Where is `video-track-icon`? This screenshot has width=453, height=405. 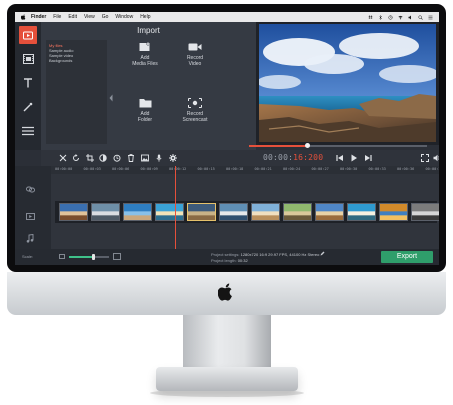 video-track-icon is located at coordinates (30, 216).